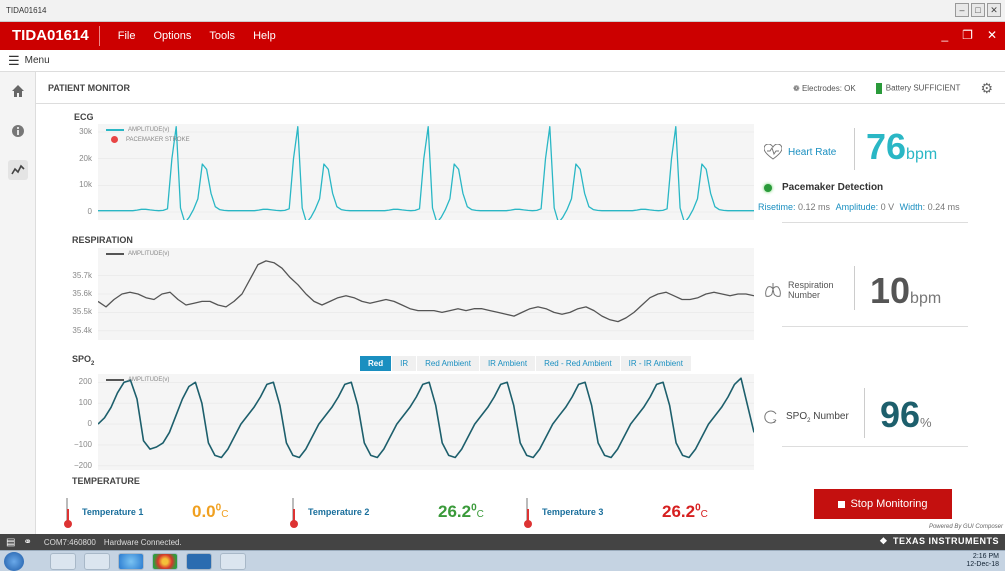 The height and width of the screenshot is (571, 1005). I want to click on respiration-panel: Respiration Number 10bpm, so click(878, 299).